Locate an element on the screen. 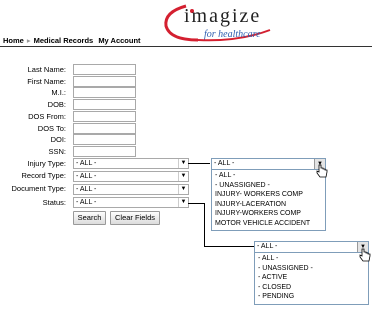 The height and width of the screenshot is (311, 372). nav-medical-records: Medical Records is located at coordinates (64, 40).